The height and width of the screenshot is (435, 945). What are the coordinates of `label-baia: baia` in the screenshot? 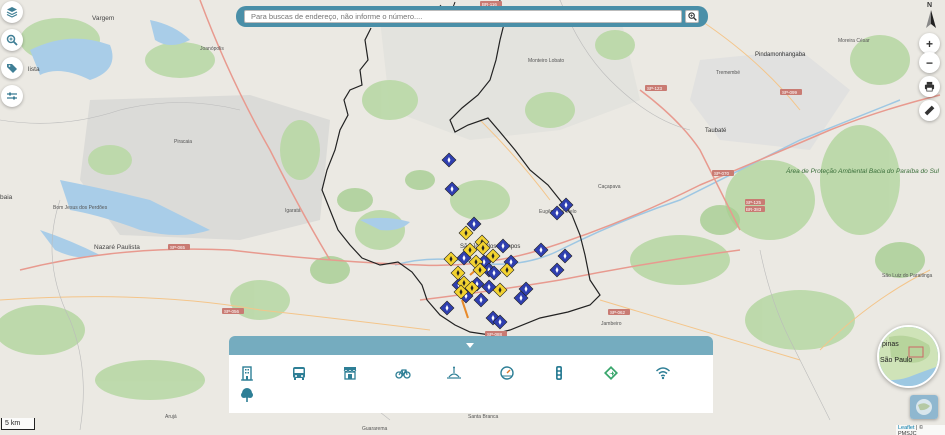 It's located at (6, 197).